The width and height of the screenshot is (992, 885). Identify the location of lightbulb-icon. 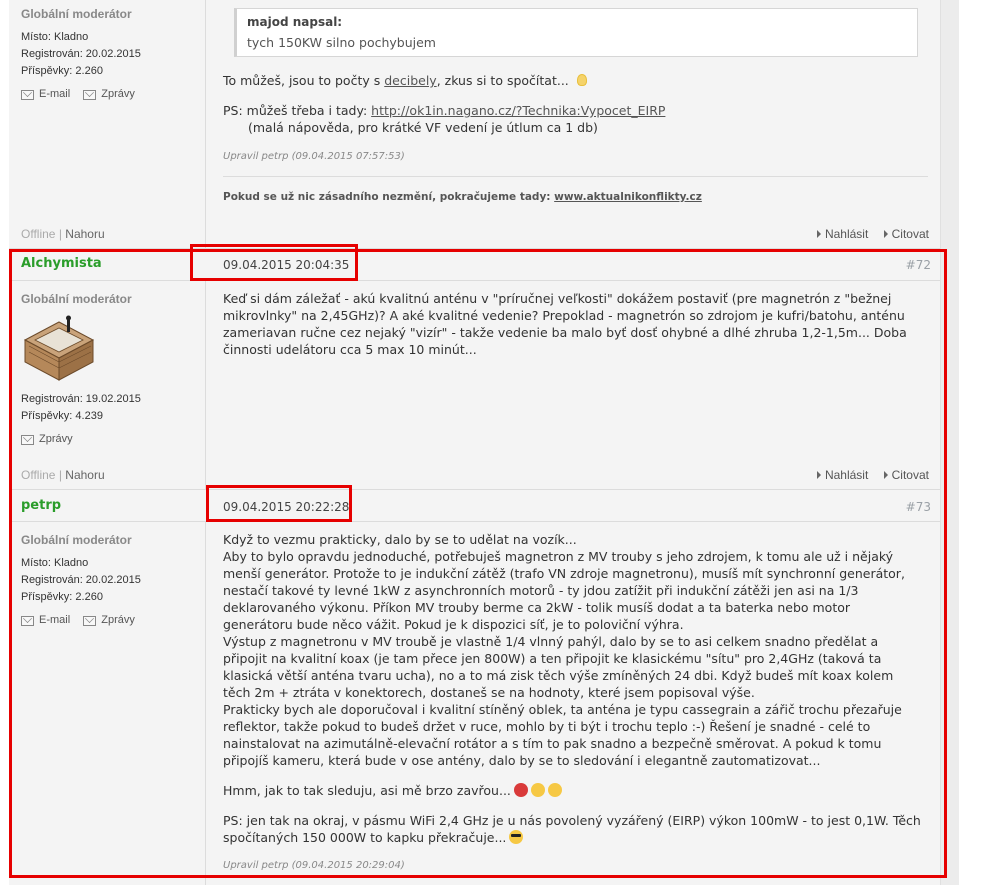
(581, 80).